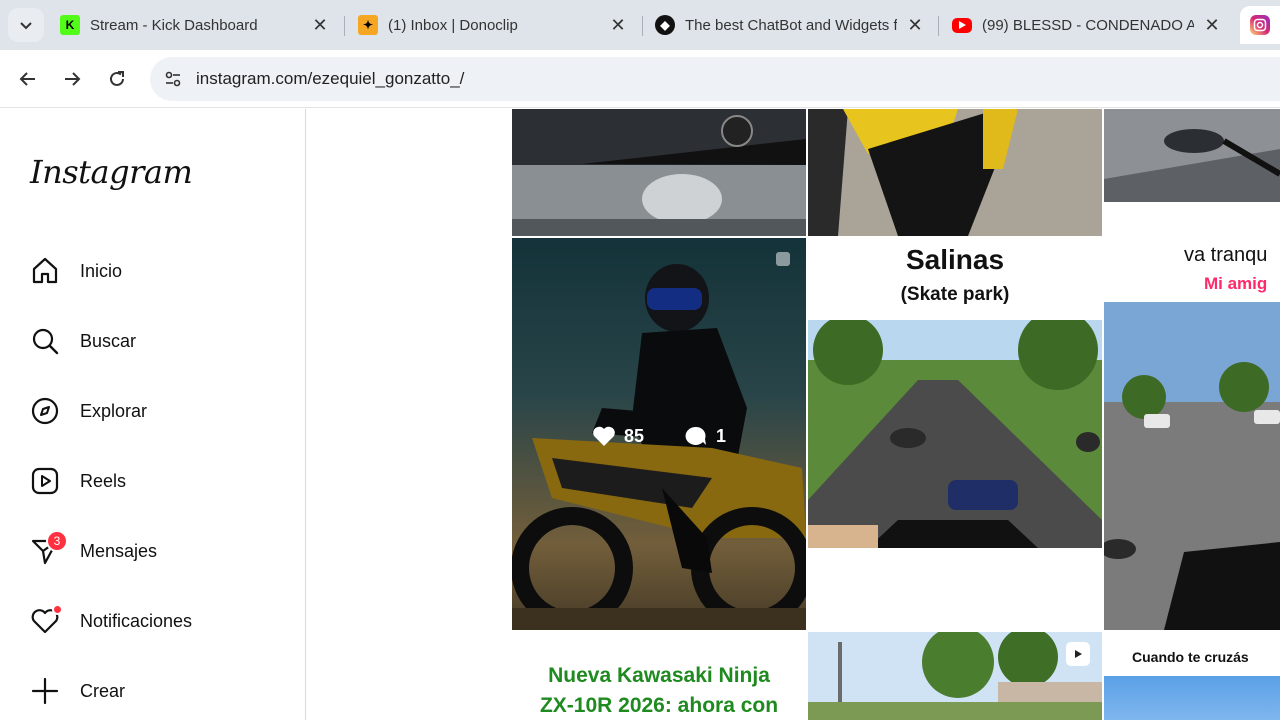  What do you see at coordinates (57, 541) in the screenshot?
I see `messages-badge: 3` at bounding box center [57, 541].